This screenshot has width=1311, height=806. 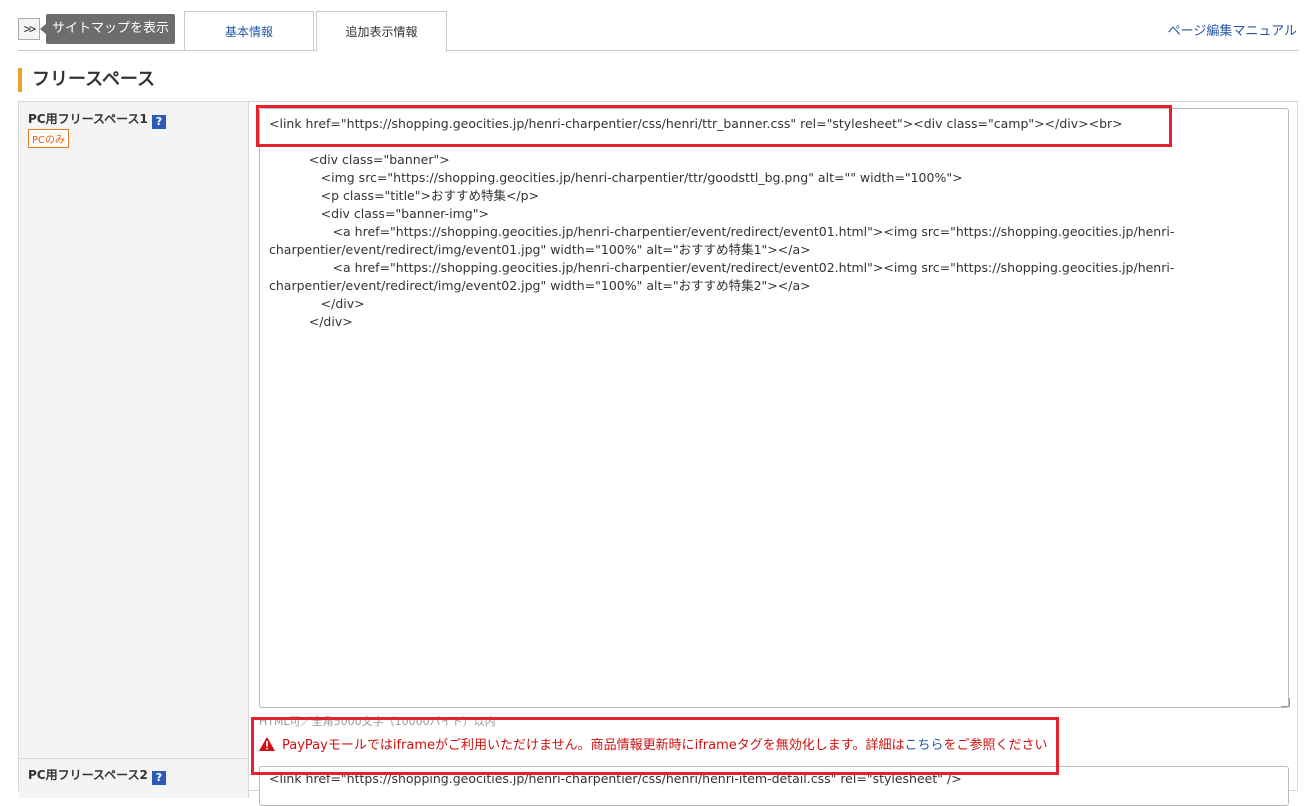 What do you see at coordinates (88, 775) in the screenshot?
I see `field-label-text: PC用フリースペース2` at bounding box center [88, 775].